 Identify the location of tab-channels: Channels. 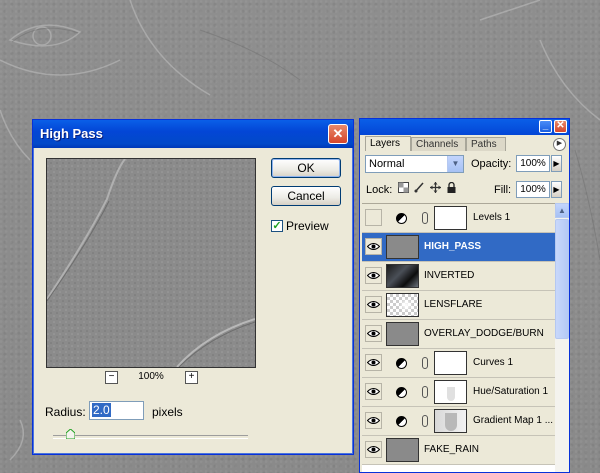
(438, 144).